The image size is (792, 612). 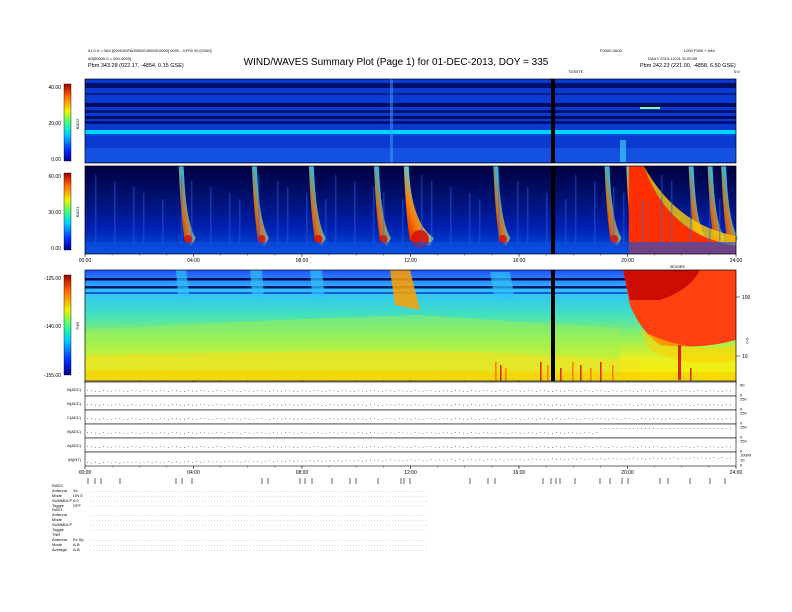 What do you see at coordinates (410, 111) in the screenshot?
I see `rad2-band` at bounding box center [410, 111].